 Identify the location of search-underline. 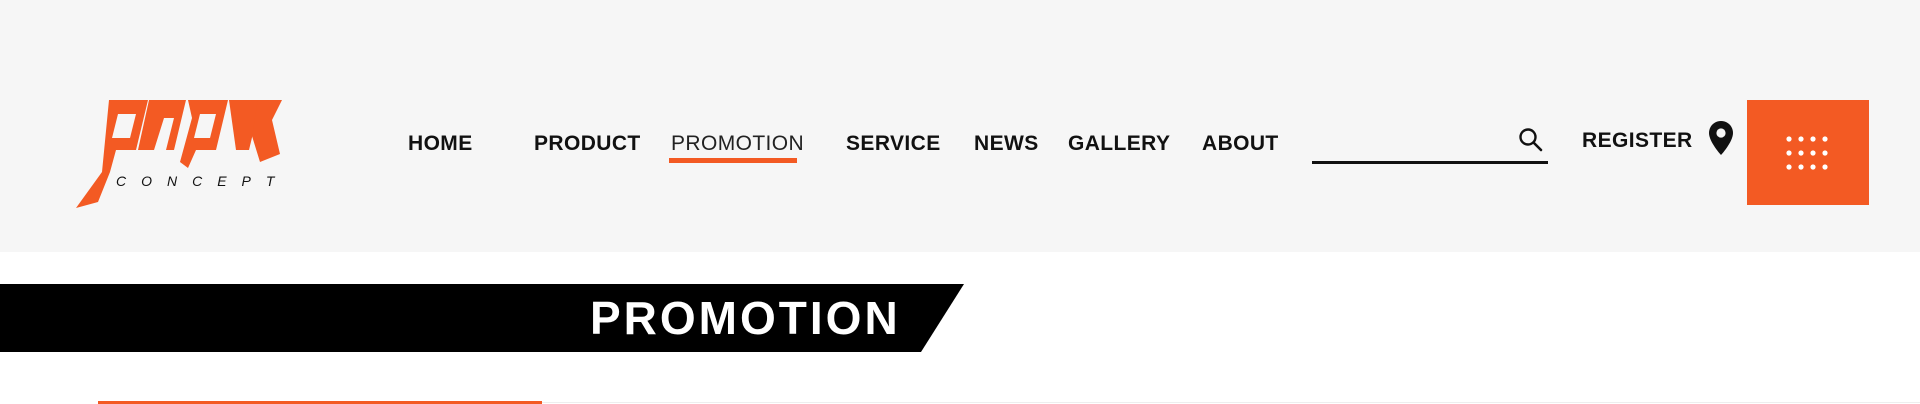
(1430, 162).